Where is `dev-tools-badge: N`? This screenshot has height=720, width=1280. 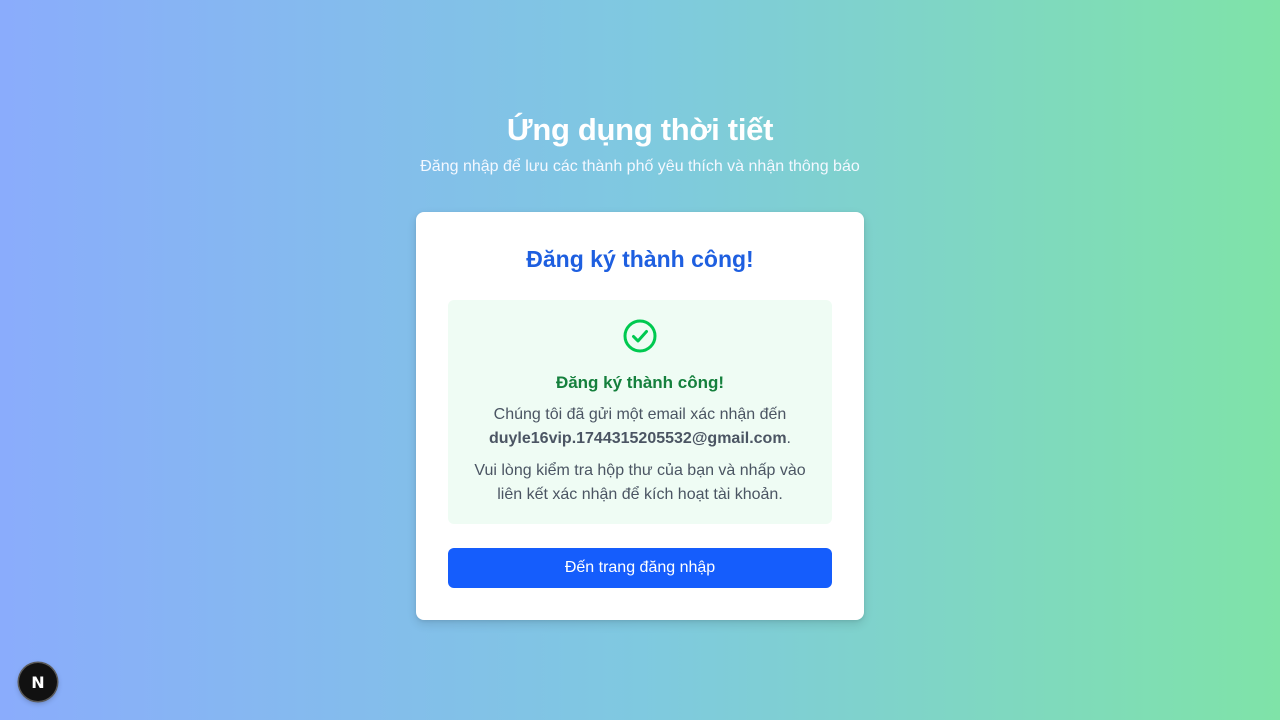 dev-tools-badge: N is located at coordinates (38, 682).